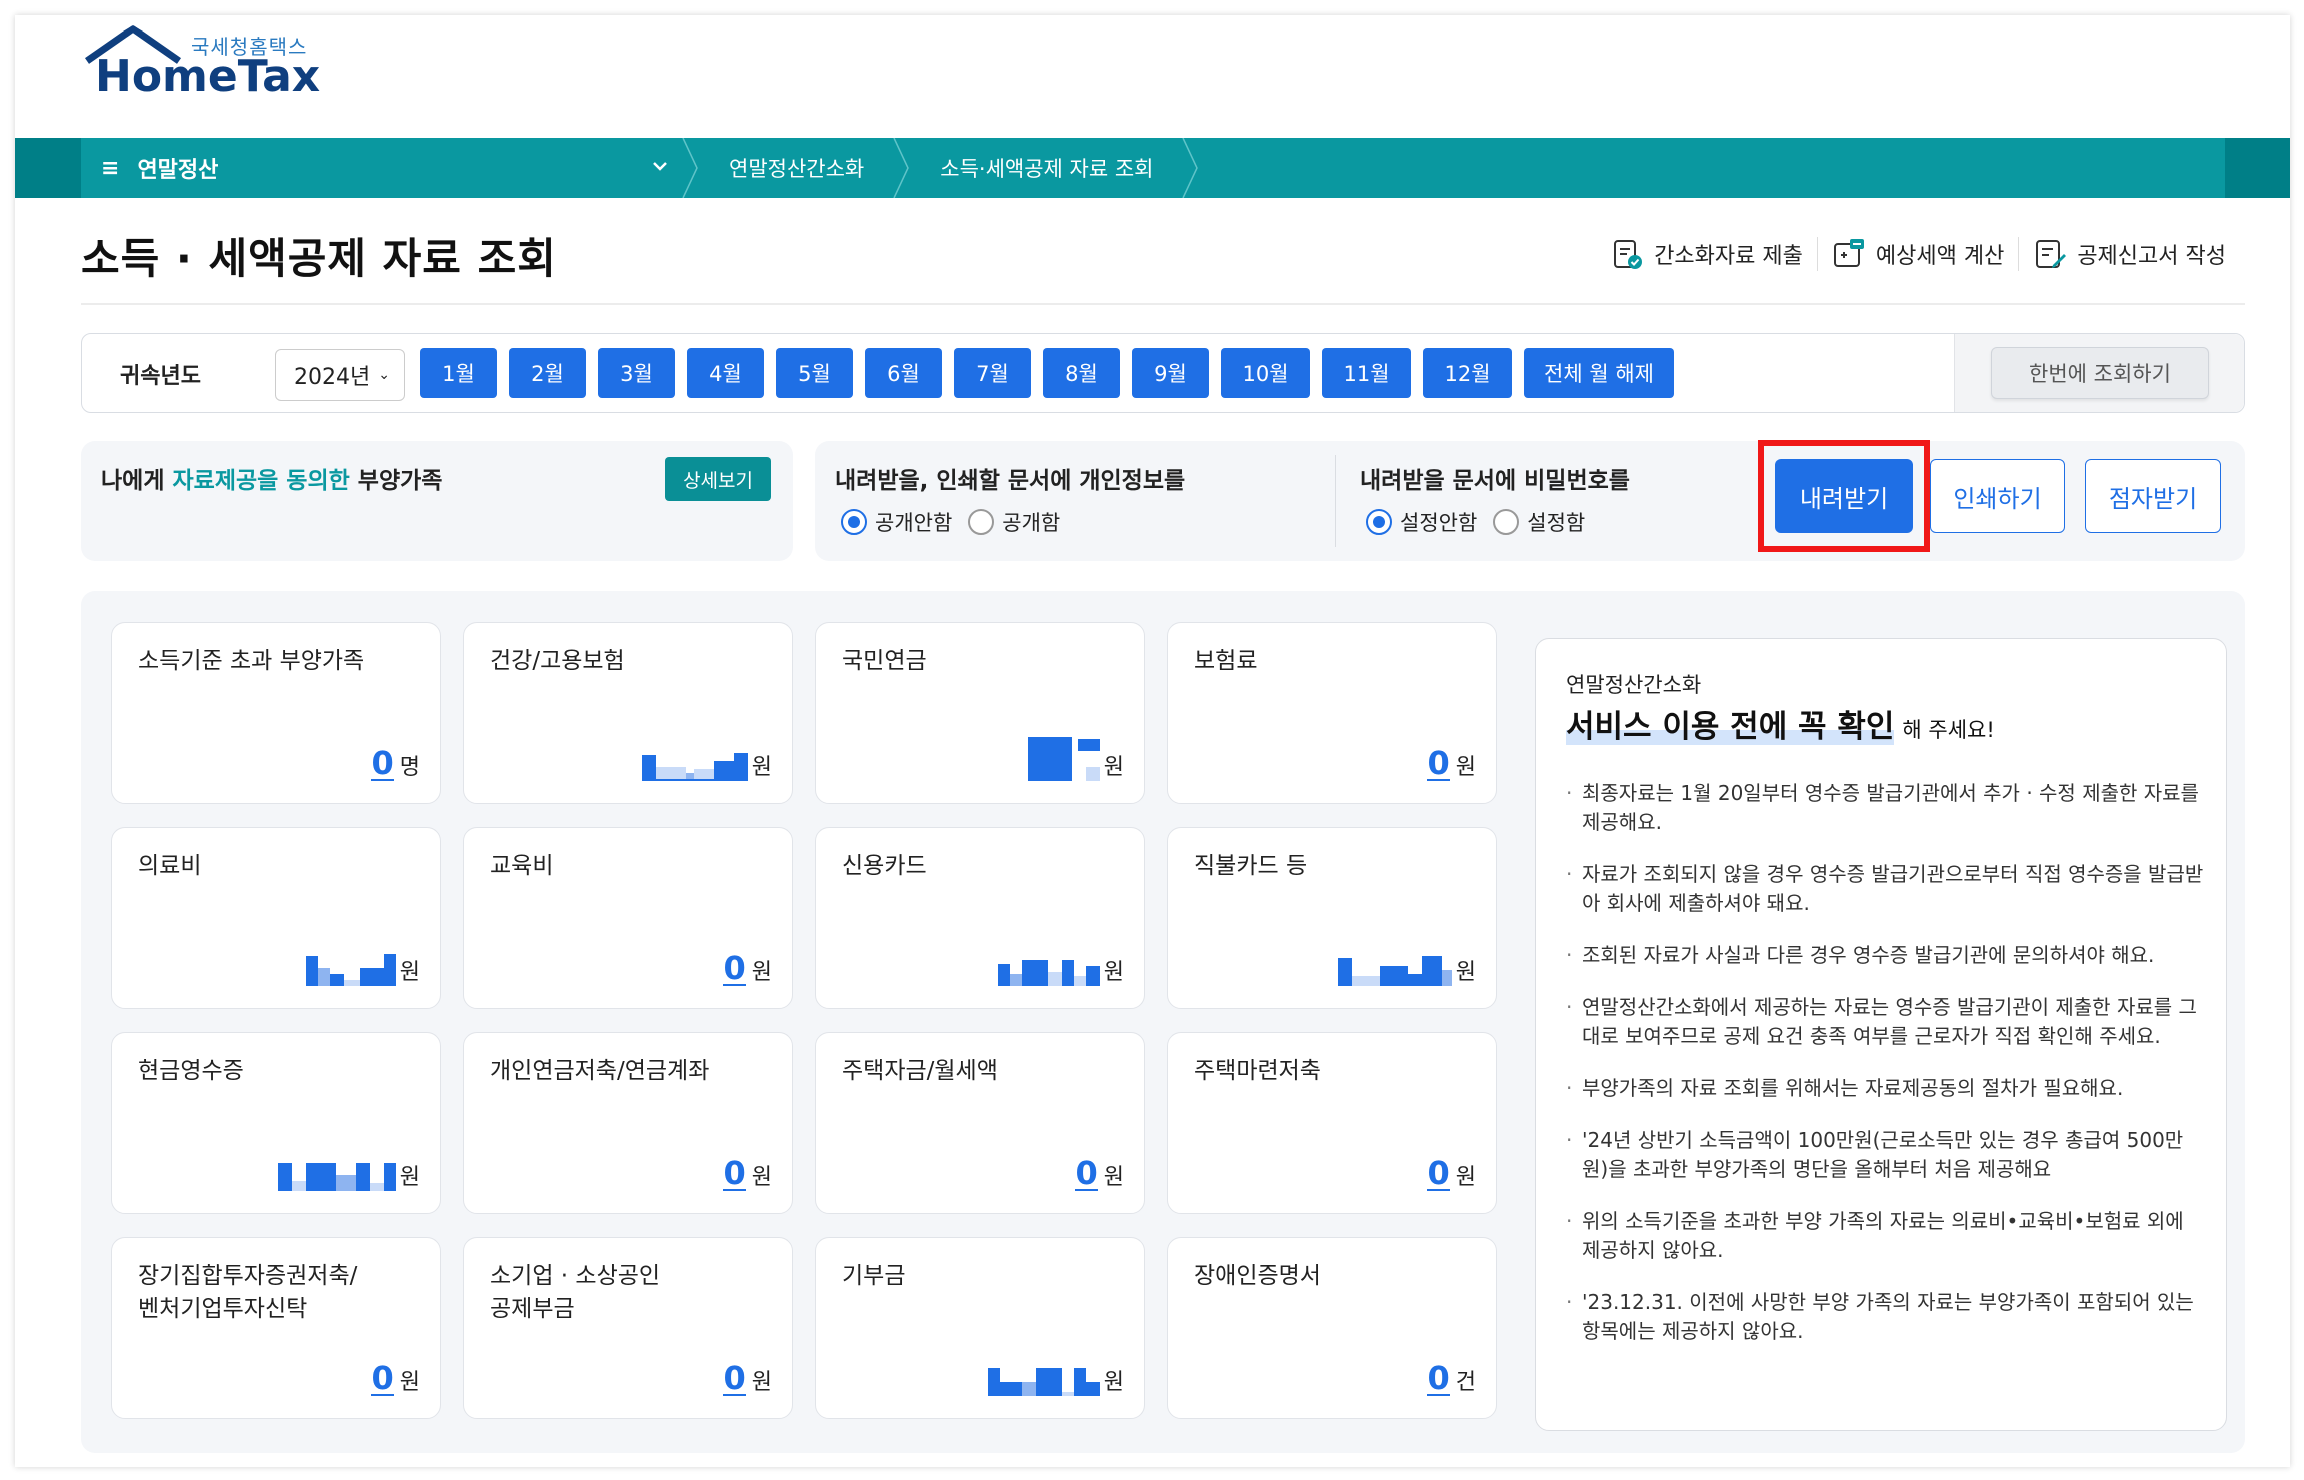 This screenshot has width=2304, height=1480. I want to click on write-deduction-form-link: 공제신고서 작성, so click(2129, 254).